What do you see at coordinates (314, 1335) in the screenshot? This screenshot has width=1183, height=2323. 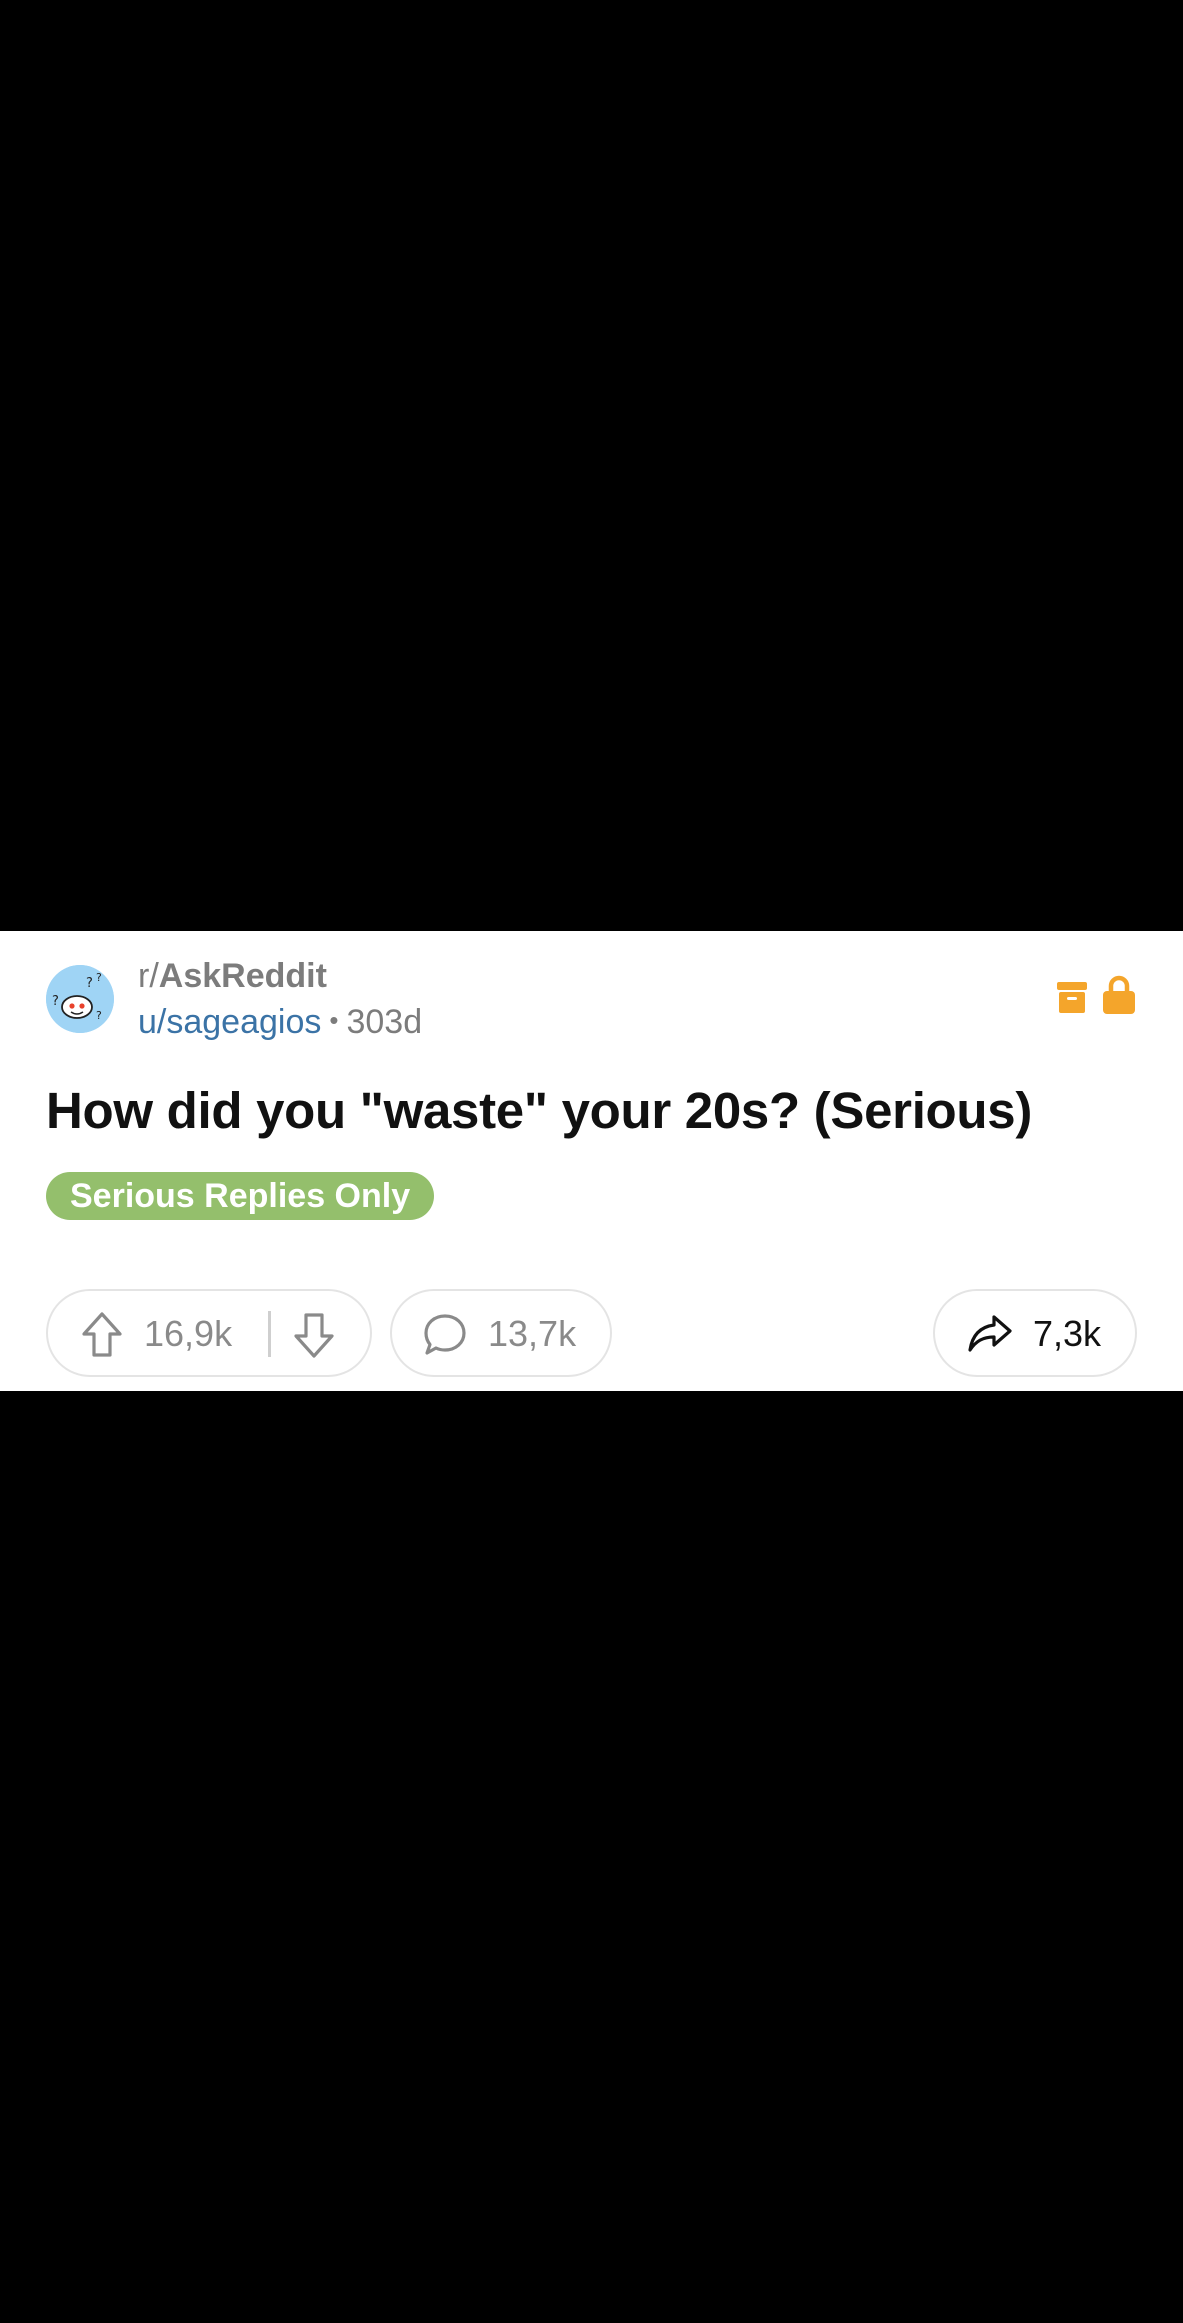 I see `downvote-icon` at bounding box center [314, 1335].